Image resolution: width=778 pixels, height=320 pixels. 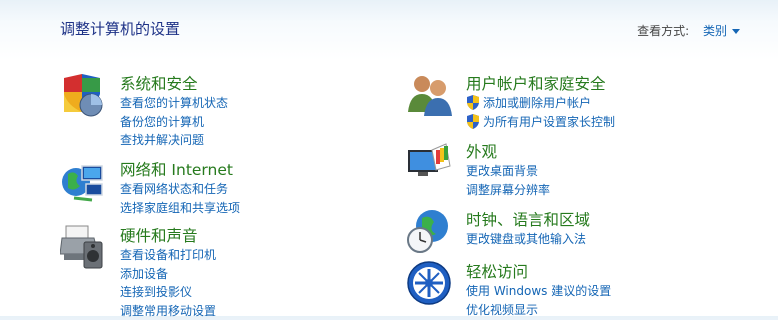 What do you see at coordinates (549, 122) in the screenshot?
I see `link-parental-controls-label: 为所有用户设置家长控制` at bounding box center [549, 122].